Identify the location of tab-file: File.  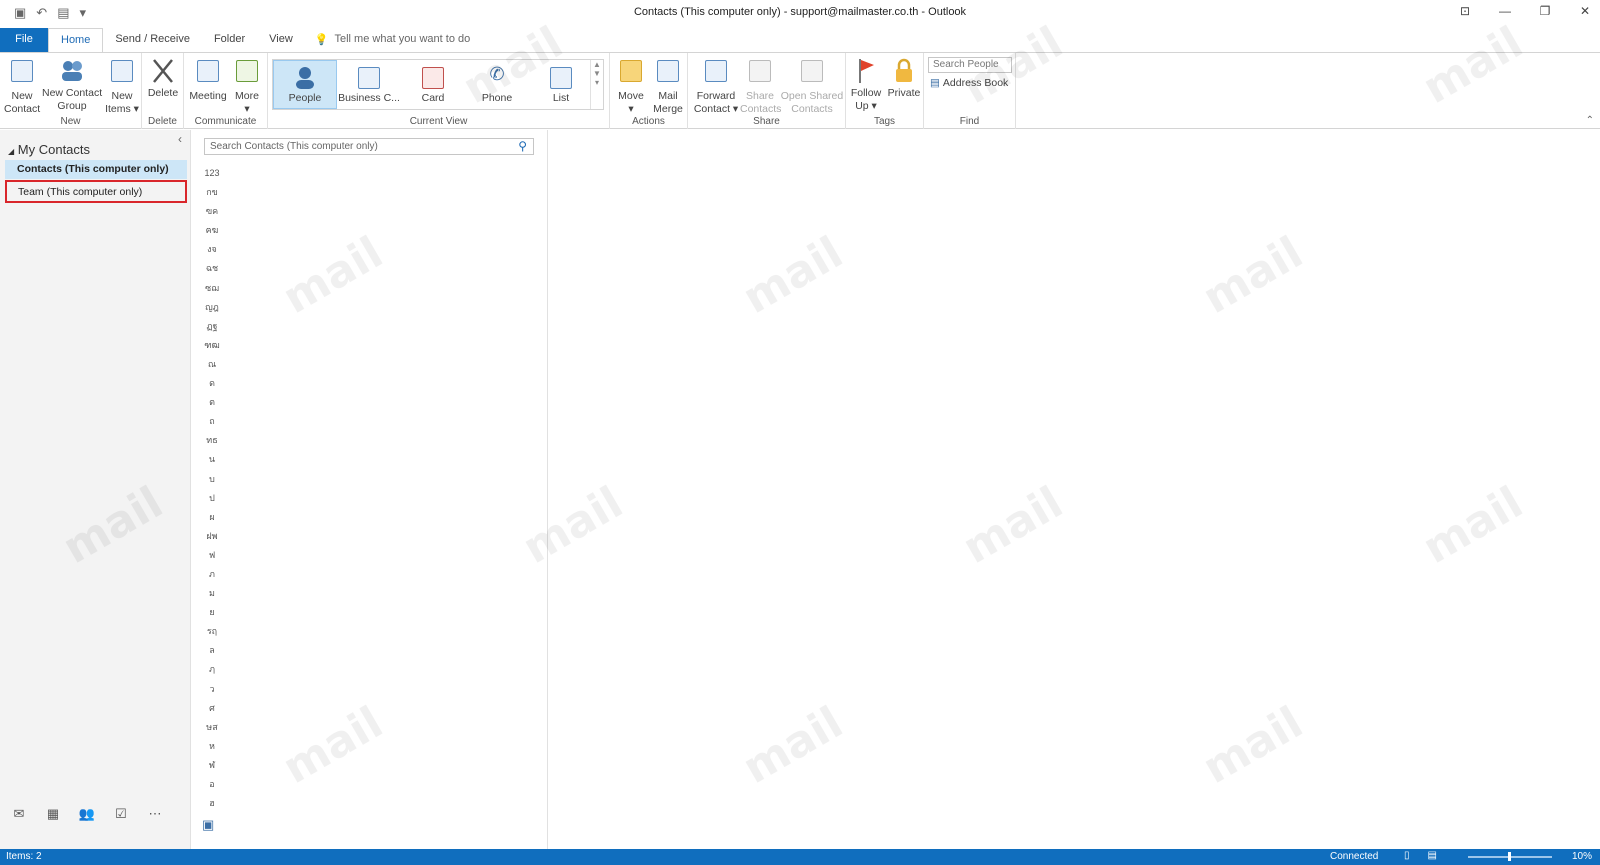
(24, 40).